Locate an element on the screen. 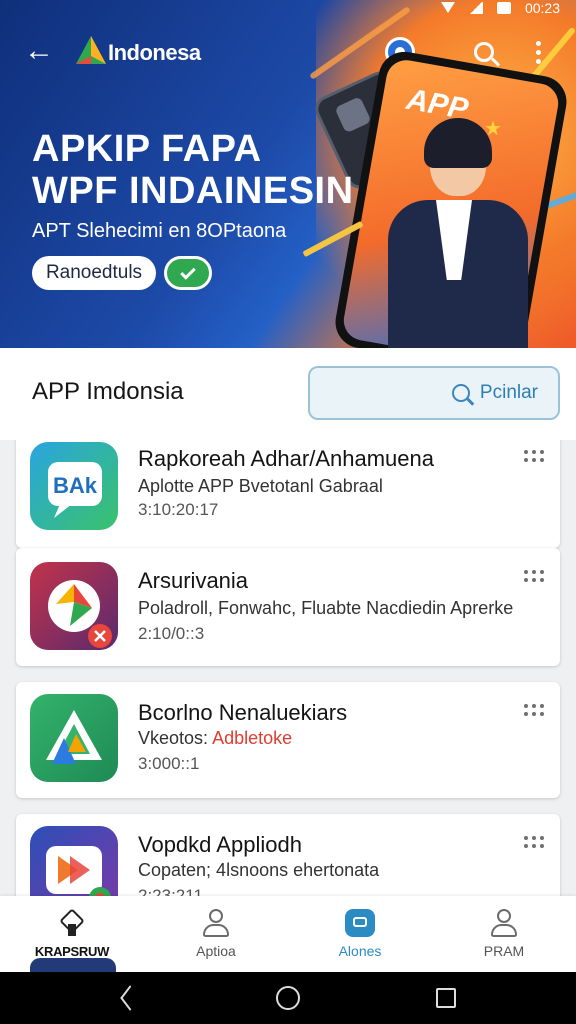  status-bar: 00:23 is located at coordinates (500, 8).